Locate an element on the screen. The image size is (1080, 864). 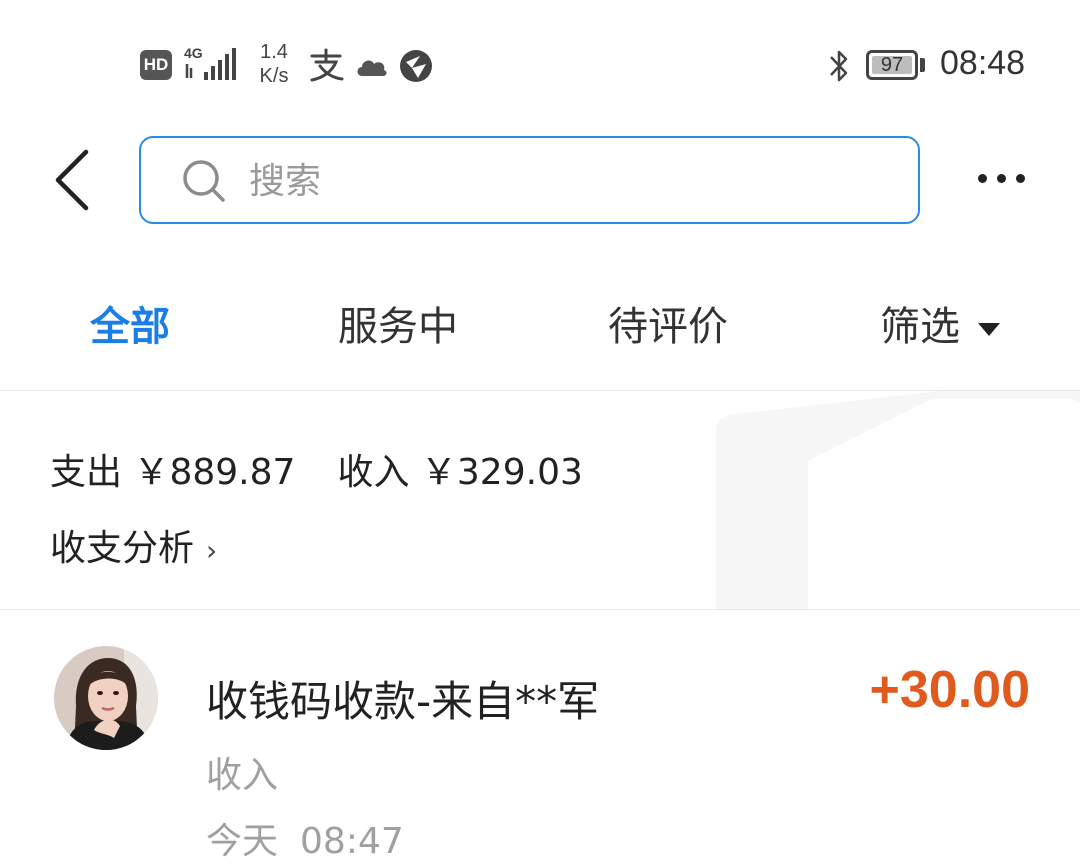
net-type-label: 4G is located at coordinates (193, 53).